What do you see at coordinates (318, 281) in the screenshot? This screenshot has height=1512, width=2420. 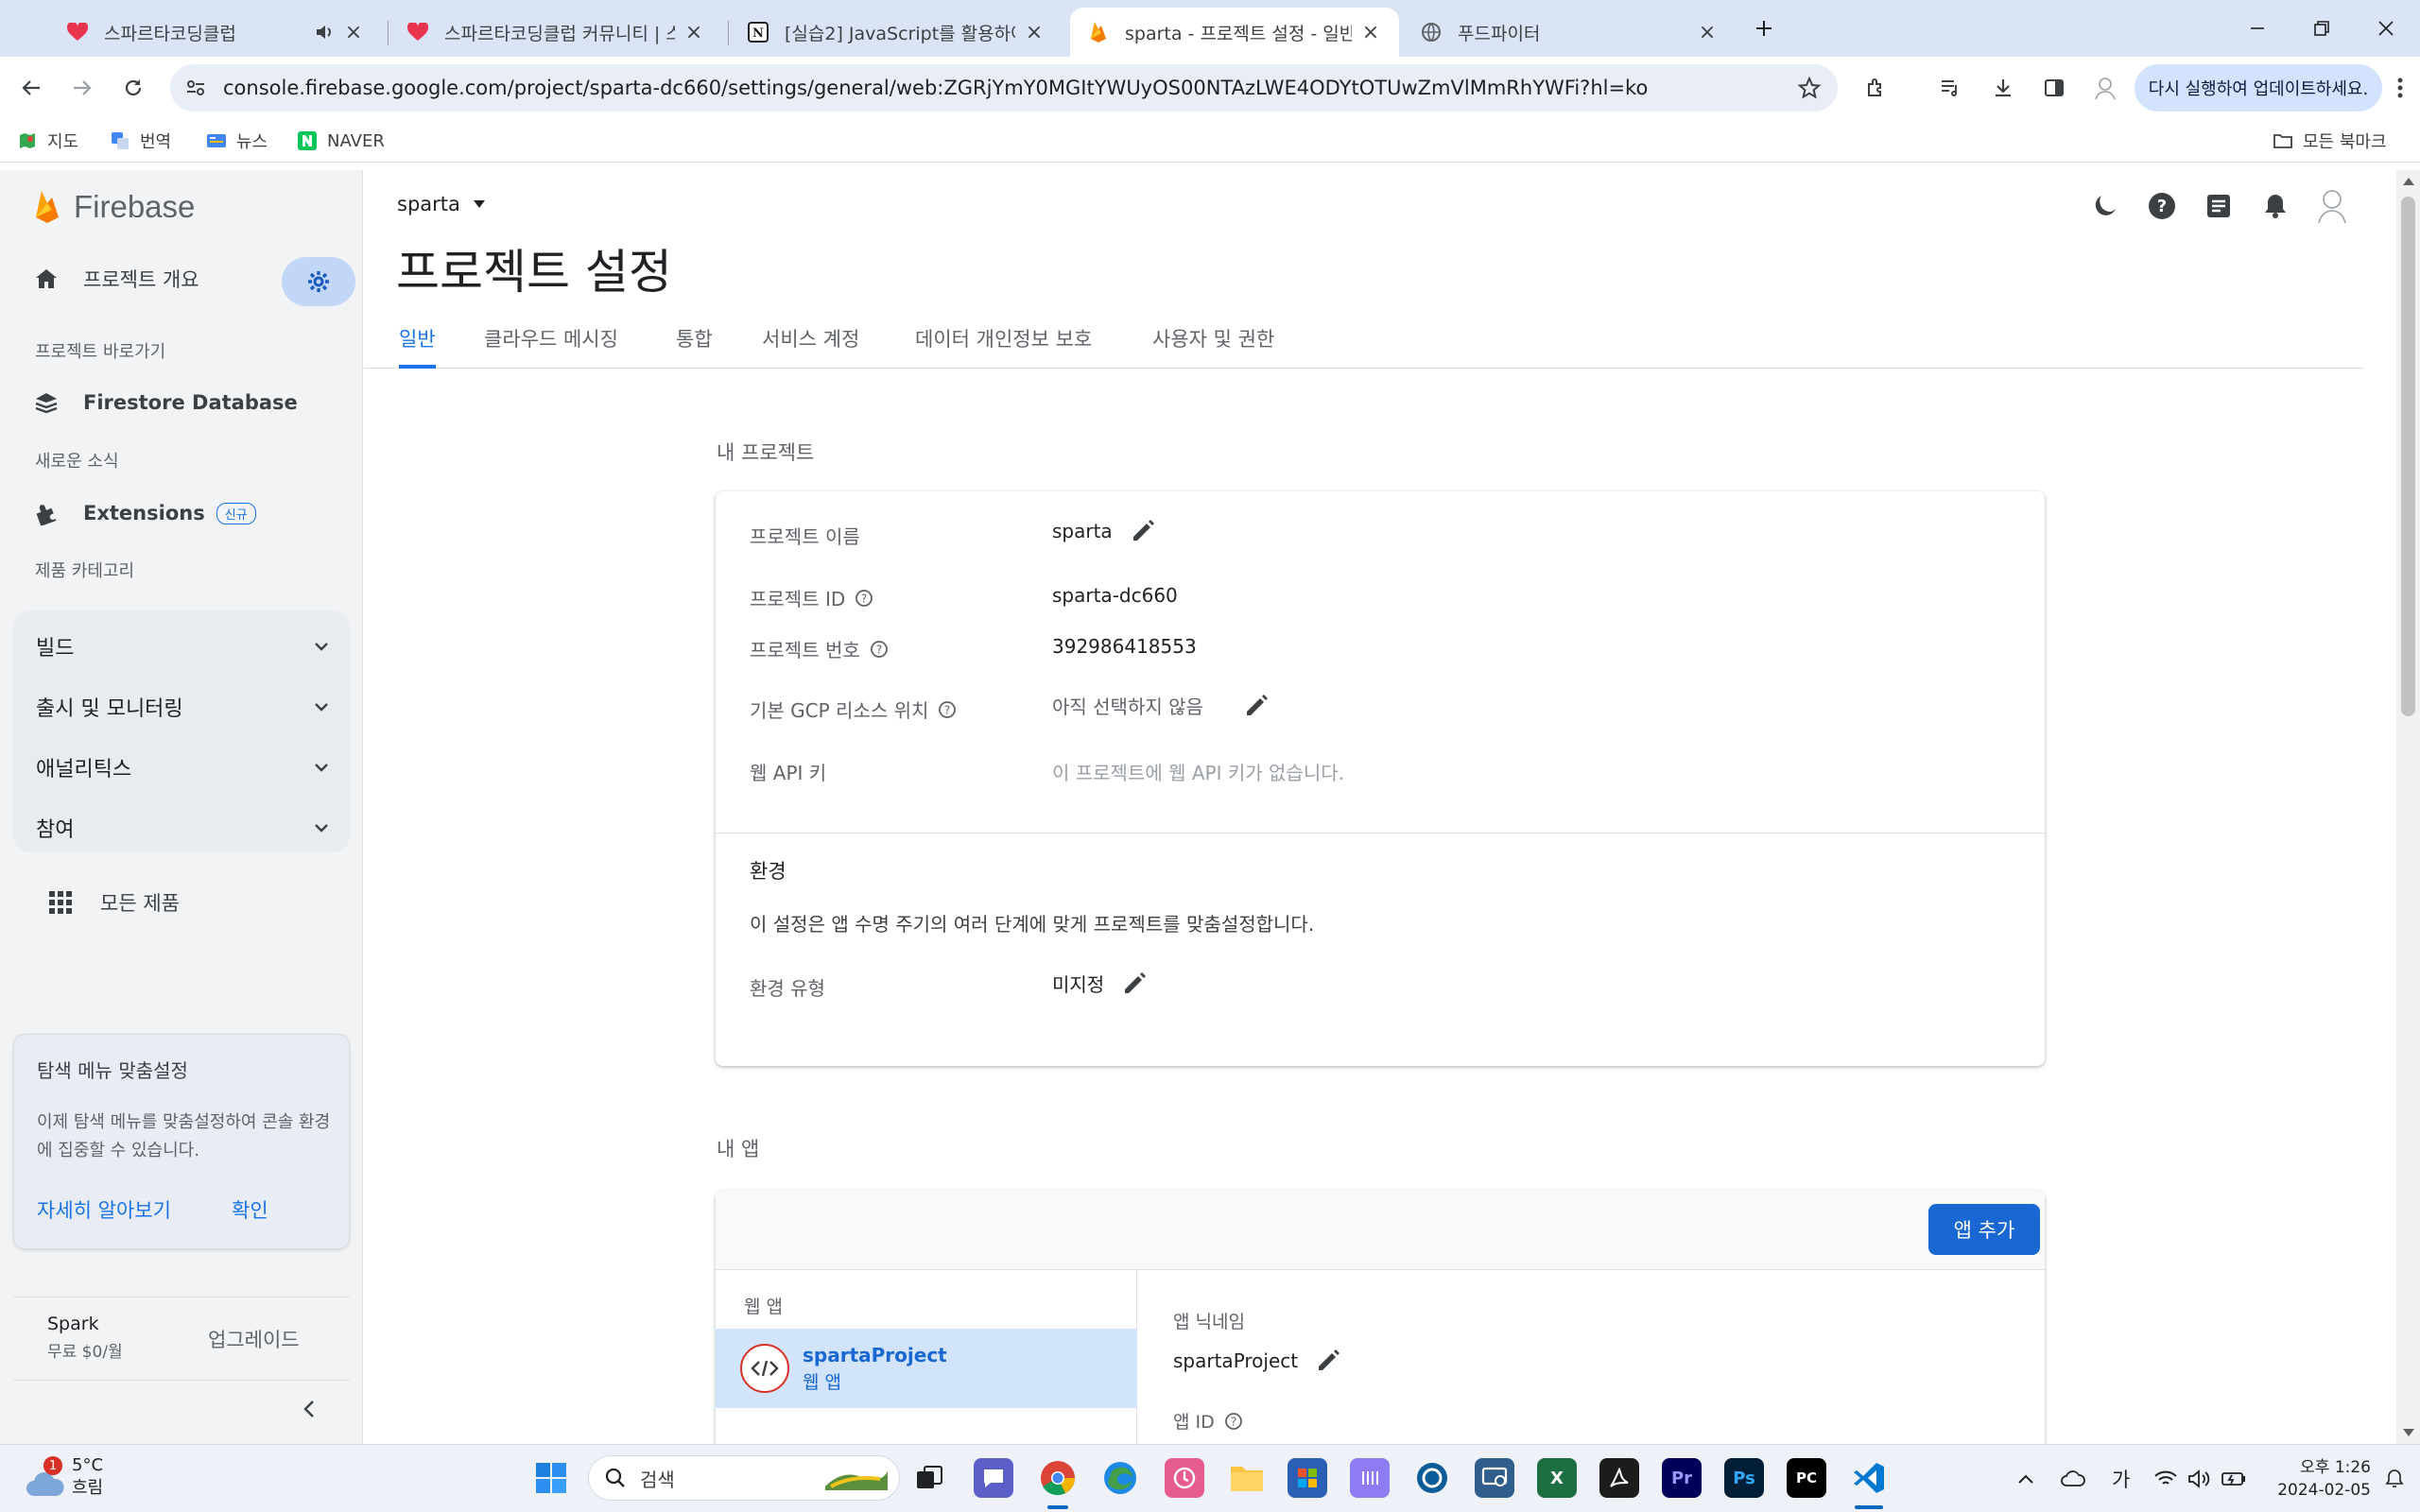 I see `project-settings-button` at bounding box center [318, 281].